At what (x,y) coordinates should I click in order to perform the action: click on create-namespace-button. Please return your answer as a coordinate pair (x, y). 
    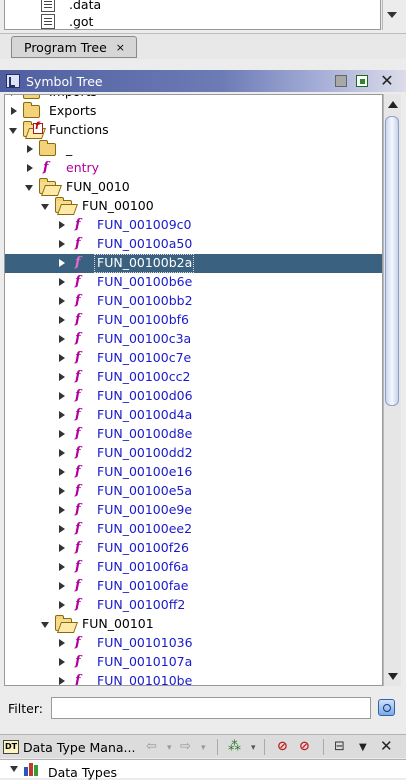
    Looking at the image, I should click on (341, 81).